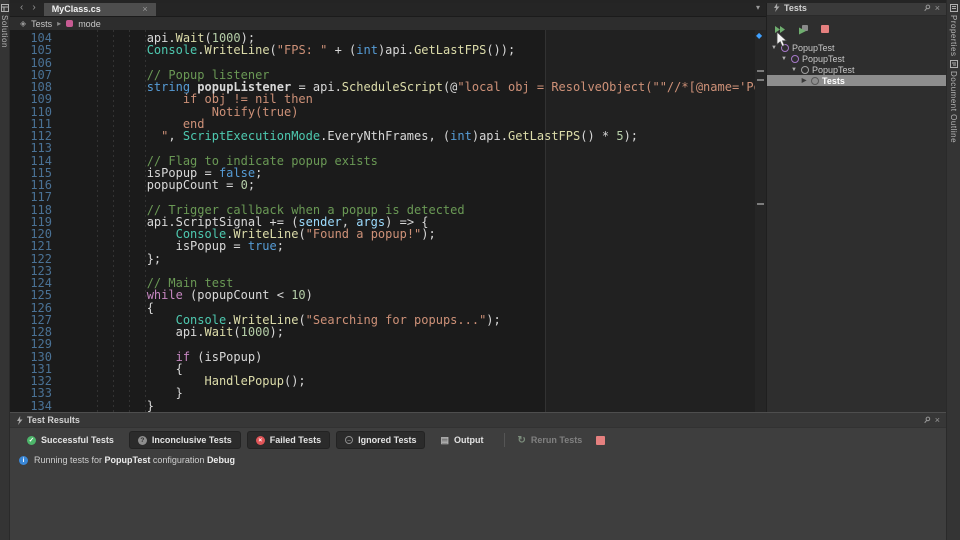  What do you see at coordinates (349, 440) in the screenshot?
I see `ignored-icon: –` at bounding box center [349, 440].